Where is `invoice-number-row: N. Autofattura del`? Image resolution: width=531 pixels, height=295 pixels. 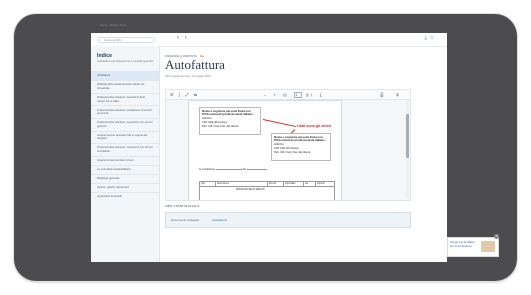
invoice-number-row: N. Autofattura del is located at coordinates (233, 169).